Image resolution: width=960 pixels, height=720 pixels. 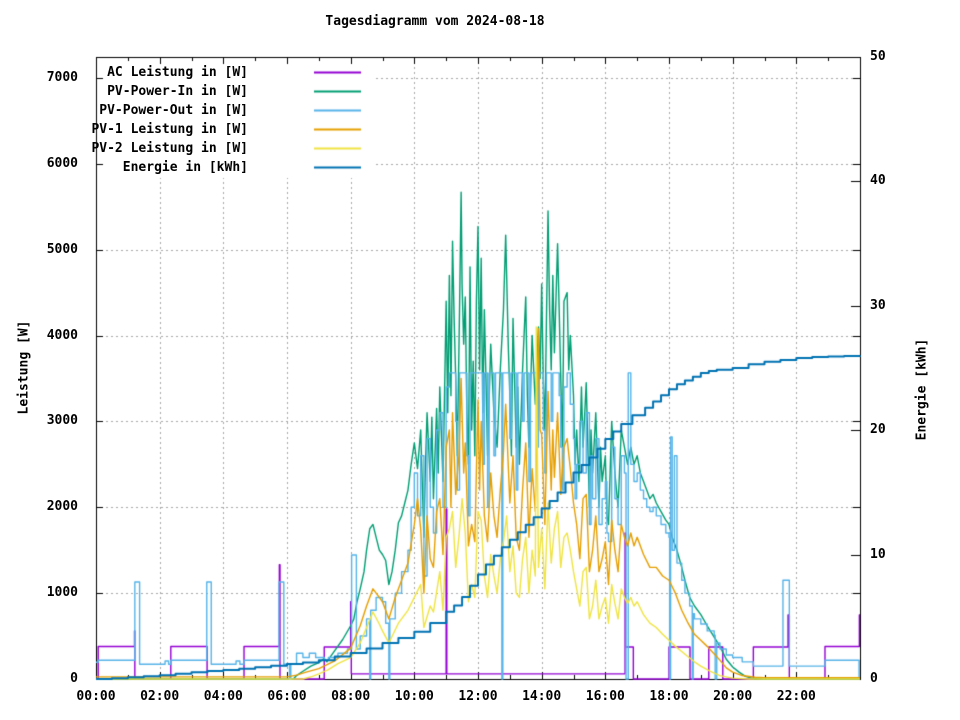 I want to click on x-tick-label: 12:00, so click(x=478, y=696).